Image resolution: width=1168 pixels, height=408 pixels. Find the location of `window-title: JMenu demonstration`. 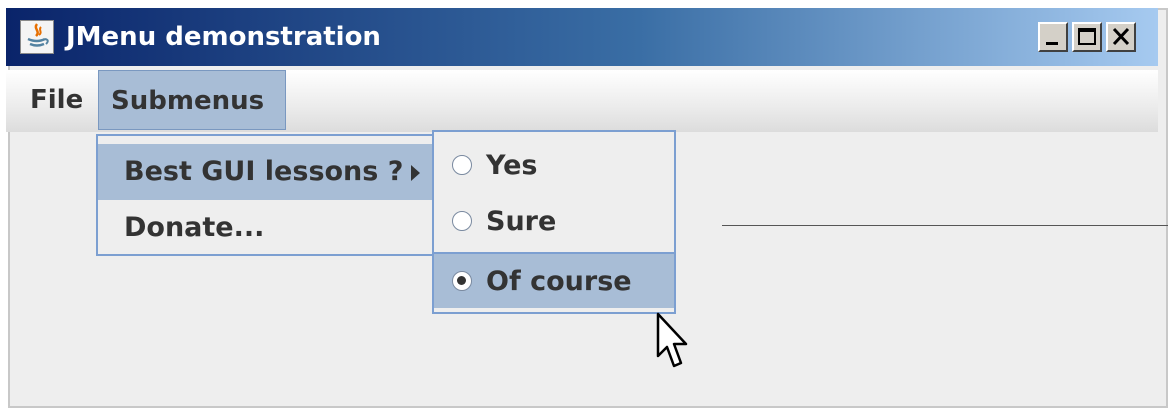

window-title: JMenu demonstration is located at coordinates (223, 37).